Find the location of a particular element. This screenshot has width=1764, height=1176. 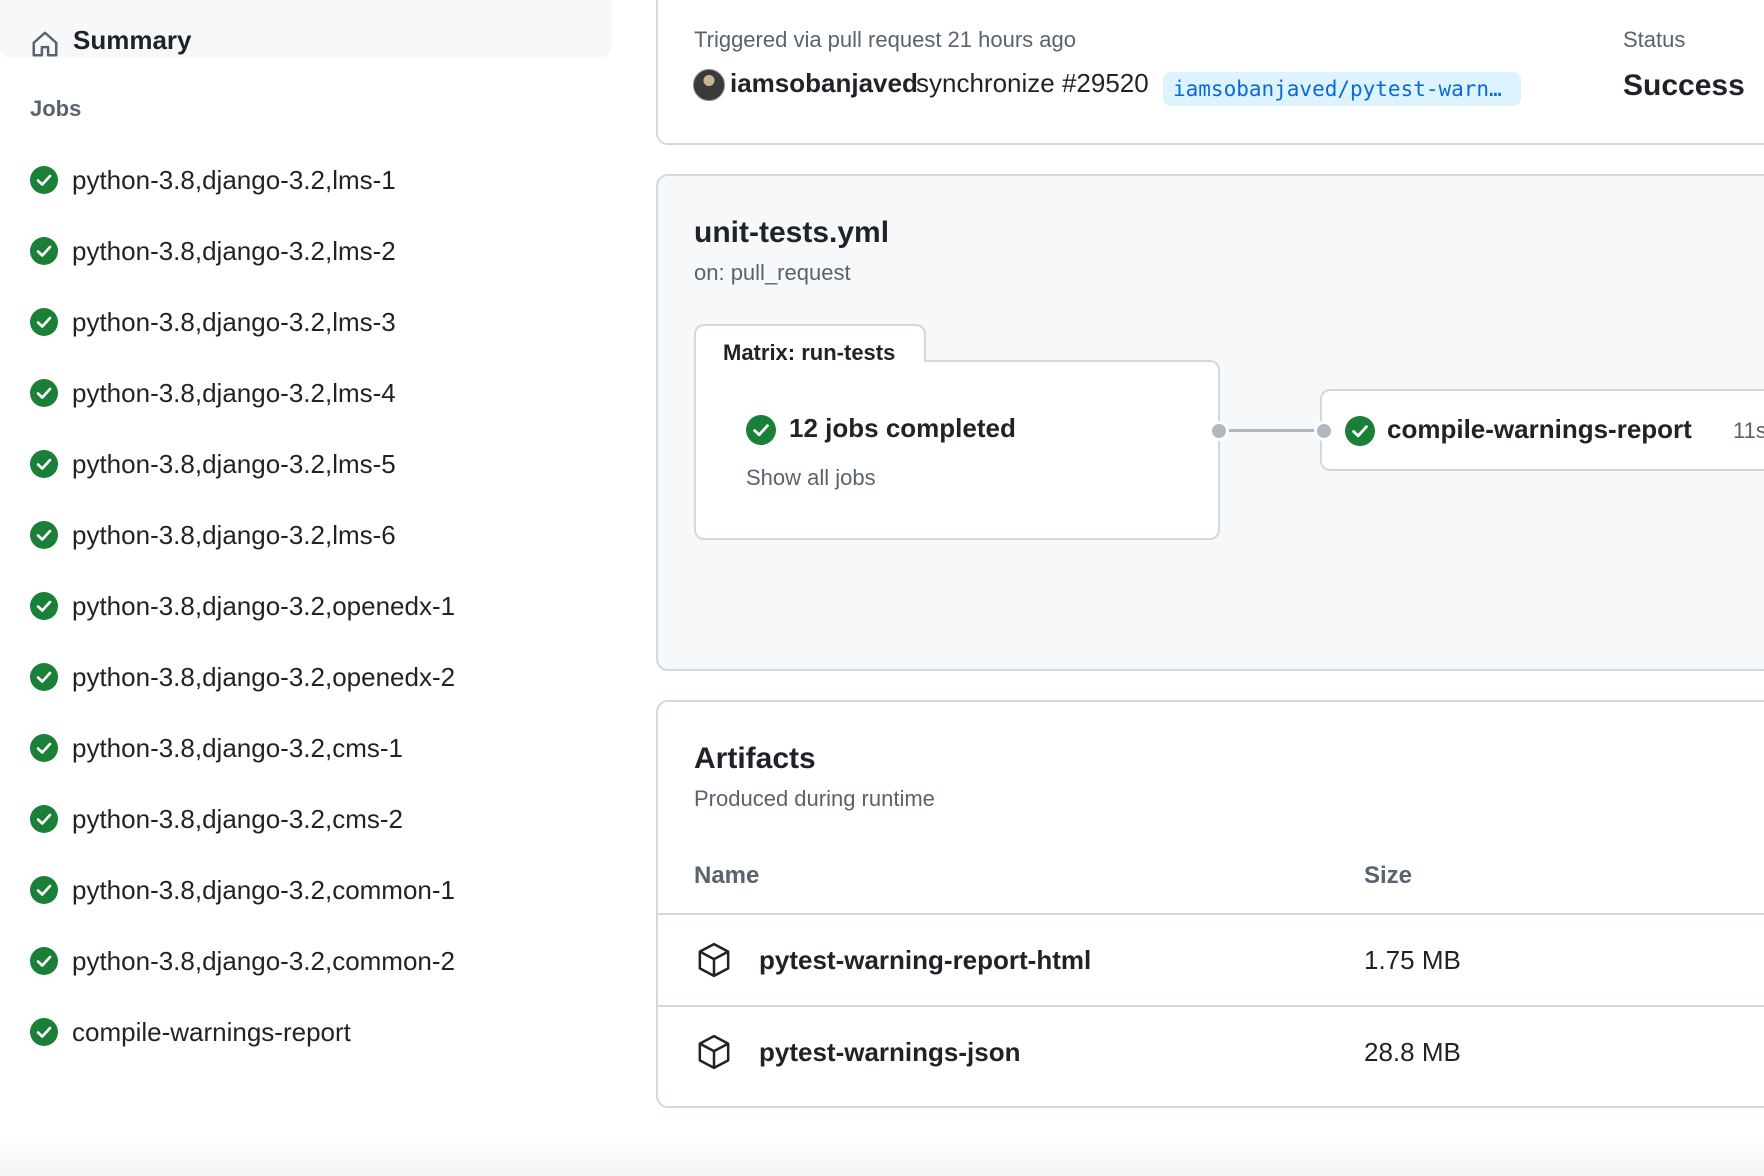

avatar is located at coordinates (709, 85).